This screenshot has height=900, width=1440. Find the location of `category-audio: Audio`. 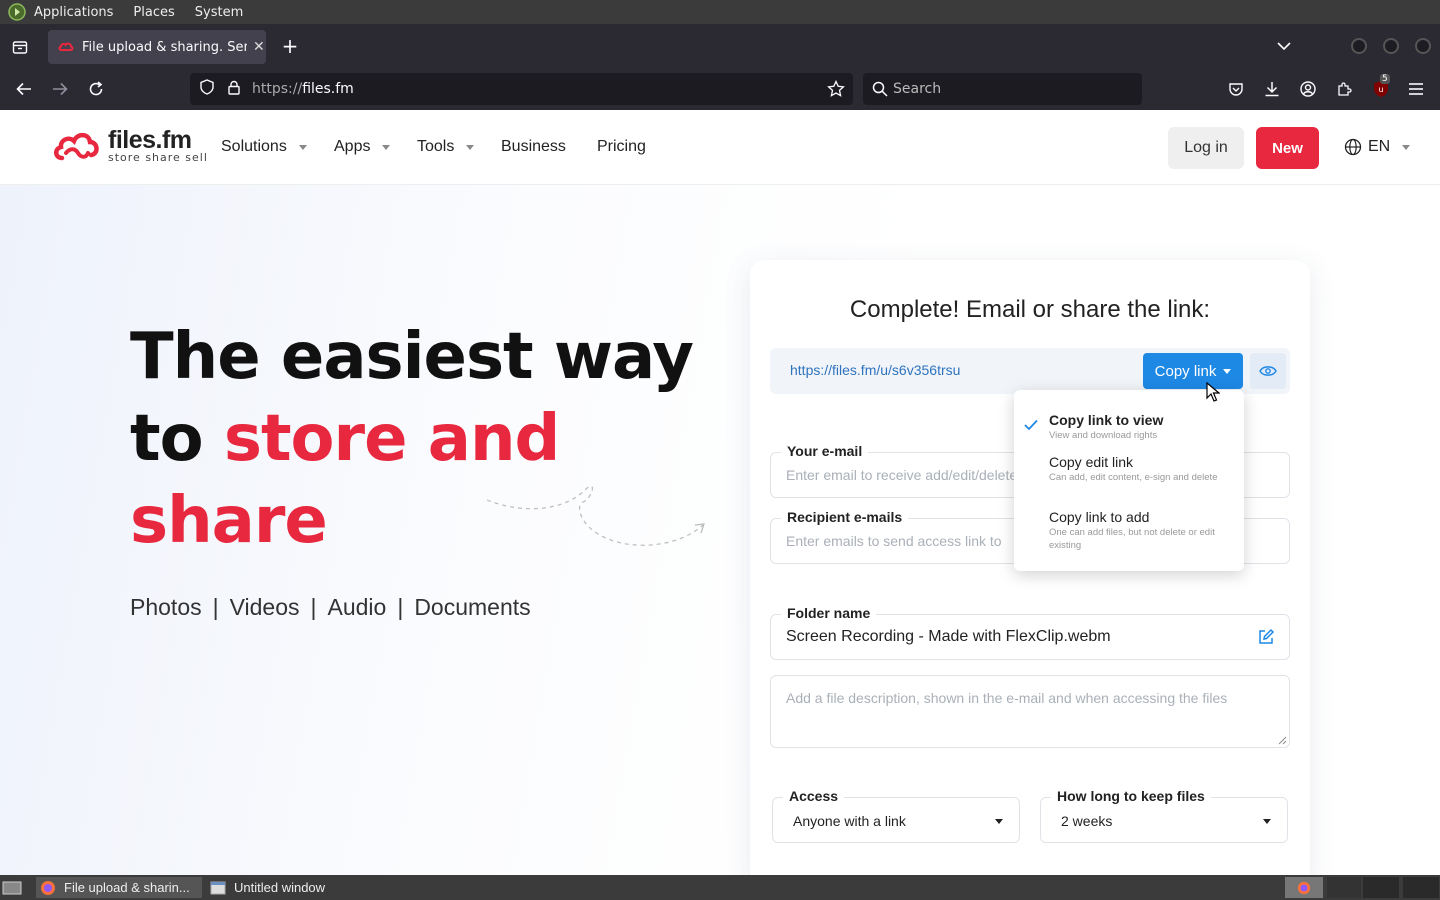

category-audio: Audio is located at coordinates (357, 607).